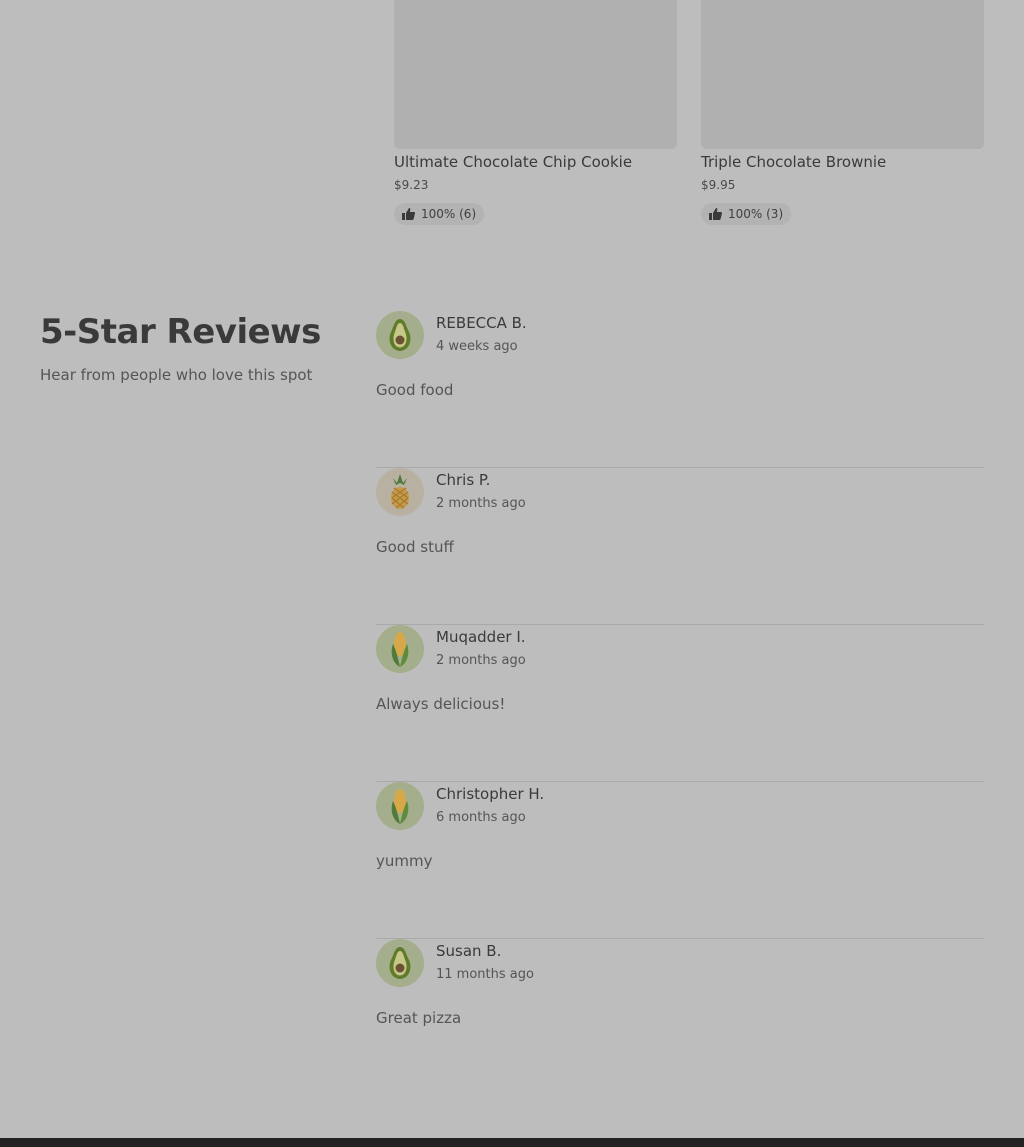  Describe the element at coordinates (415, 390) in the screenshot. I see `review-text: Good food` at that location.